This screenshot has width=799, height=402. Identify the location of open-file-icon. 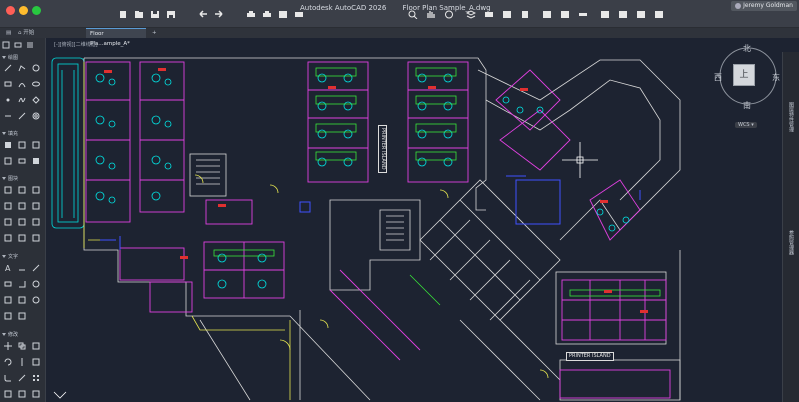
(139, 14).